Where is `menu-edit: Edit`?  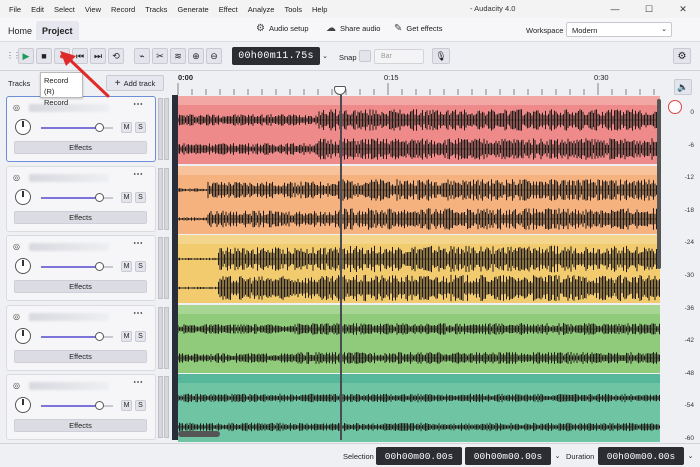 menu-edit: Edit is located at coordinates (37, 9).